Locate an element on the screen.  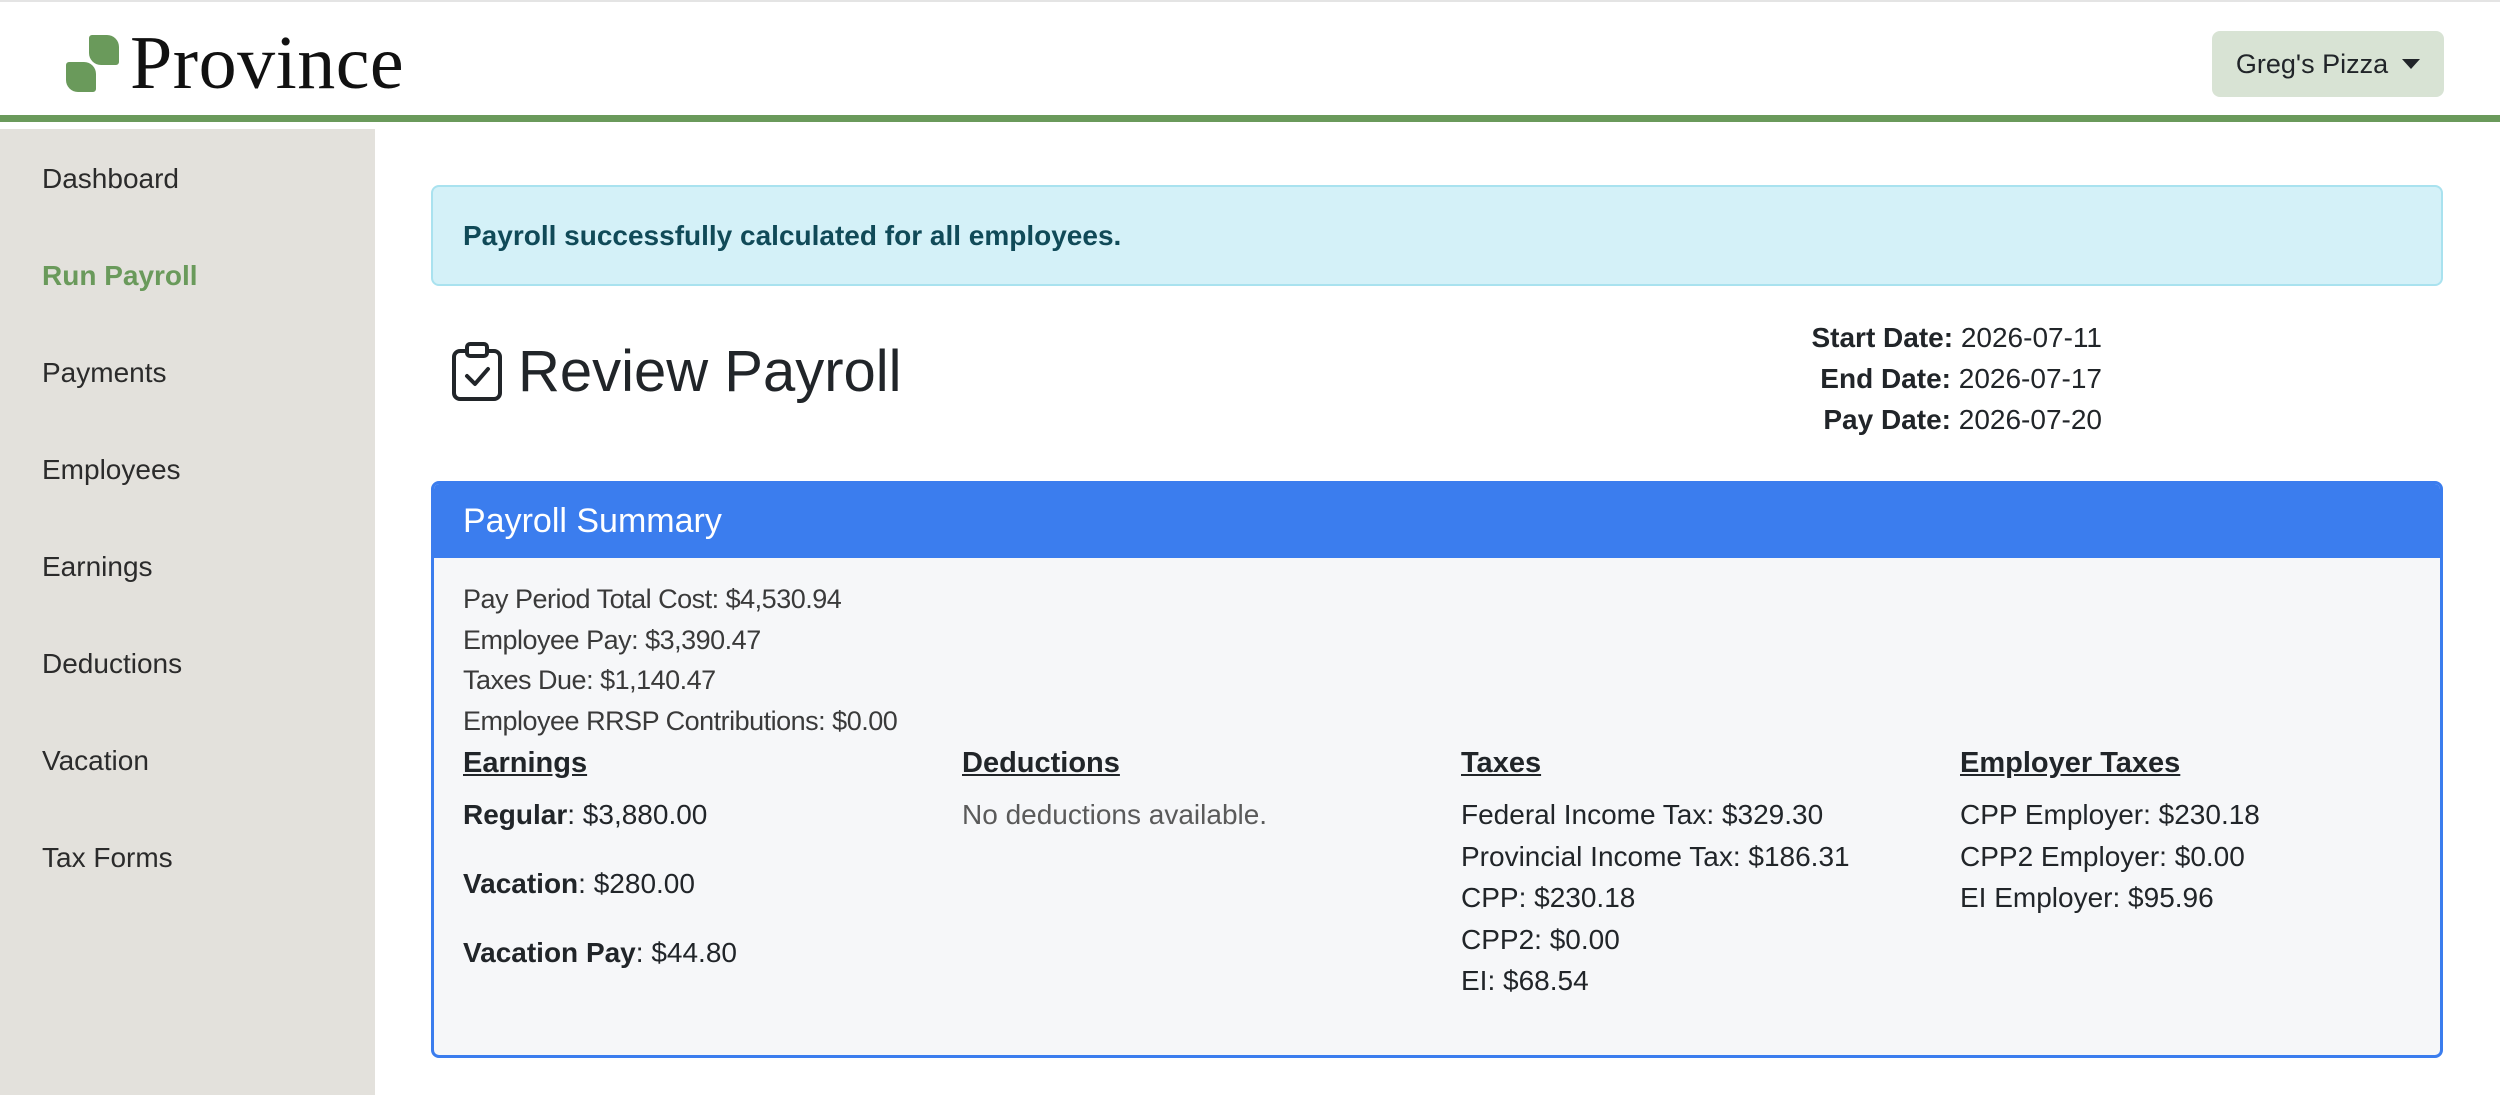
pay-date-value: 2026-07-20 is located at coordinates (2030, 419).